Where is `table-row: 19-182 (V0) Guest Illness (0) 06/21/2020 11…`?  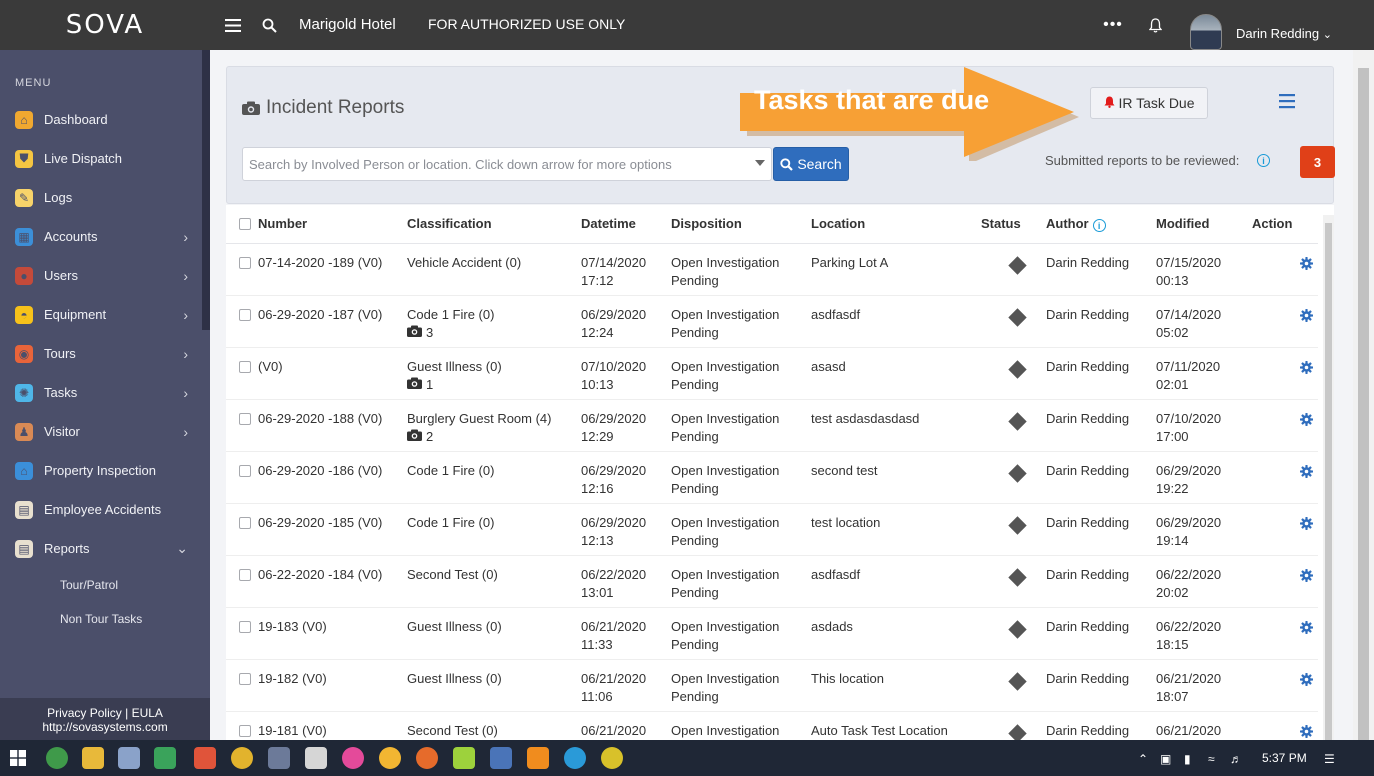 table-row: 19-182 (V0) Guest Illness (0) 06/21/2020 11… is located at coordinates (772, 685).